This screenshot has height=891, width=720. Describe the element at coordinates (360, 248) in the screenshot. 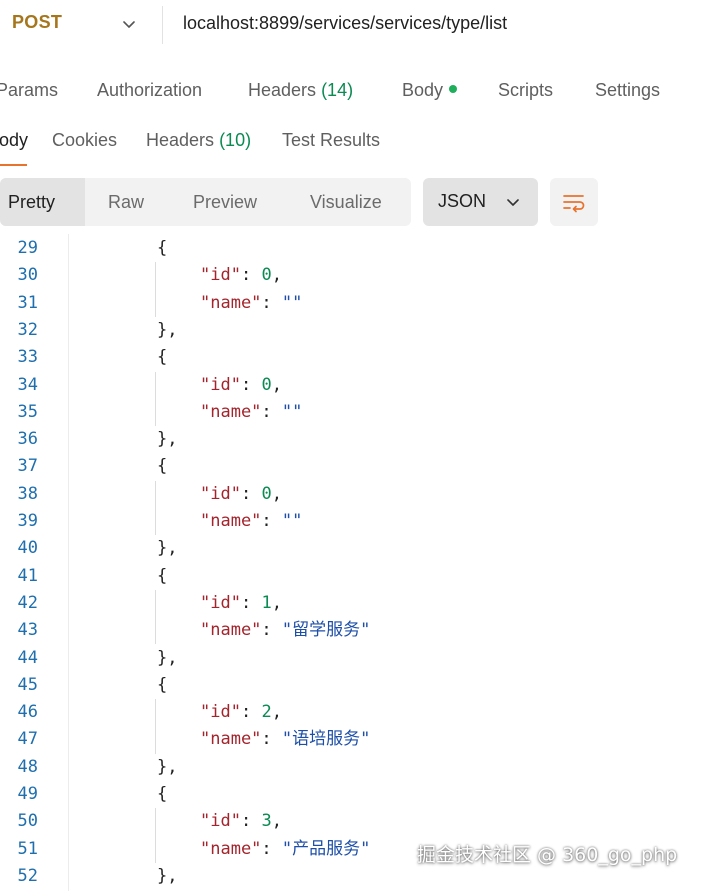

I see `code-line: 29 {` at that location.